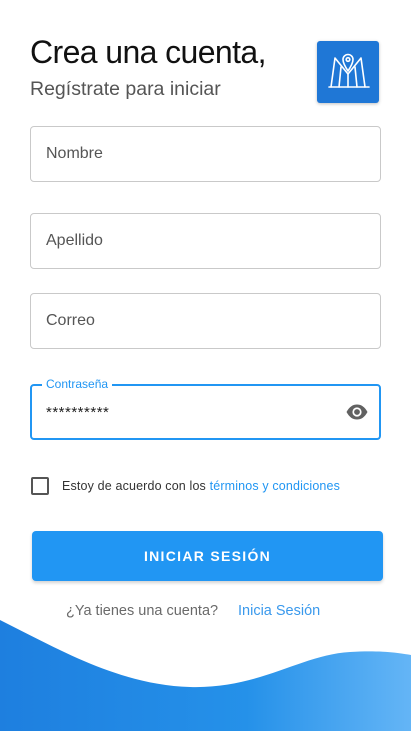 Image resolution: width=411 pixels, height=731 pixels. What do you see at coordinates (275, 486) in the screenshot?
I see `terms-link: términos y condiciones` at bounding box center [275, 486].